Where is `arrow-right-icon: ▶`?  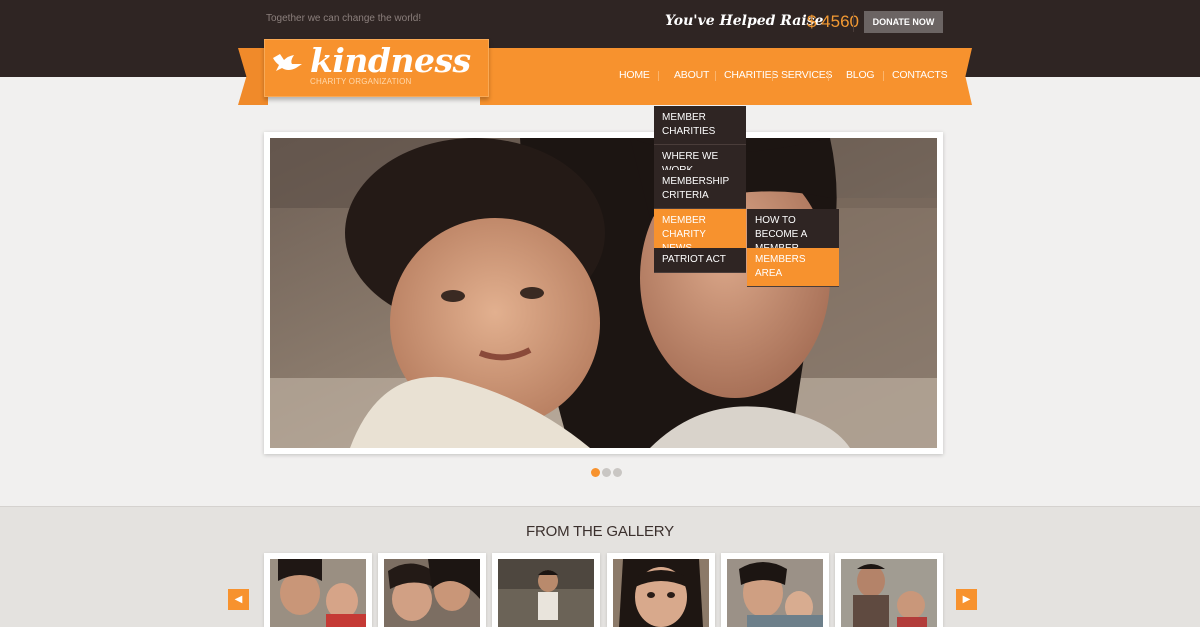 arrow-right-icon: ▶ is located at coordinates (966, 599).